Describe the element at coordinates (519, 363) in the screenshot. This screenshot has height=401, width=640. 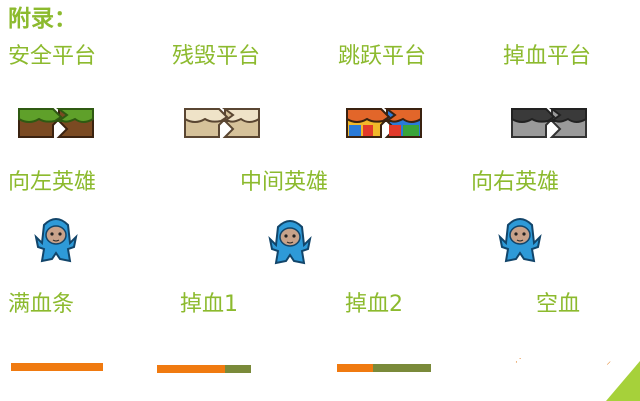
I see `bar-left-edge-mark: ·˙` at that location.